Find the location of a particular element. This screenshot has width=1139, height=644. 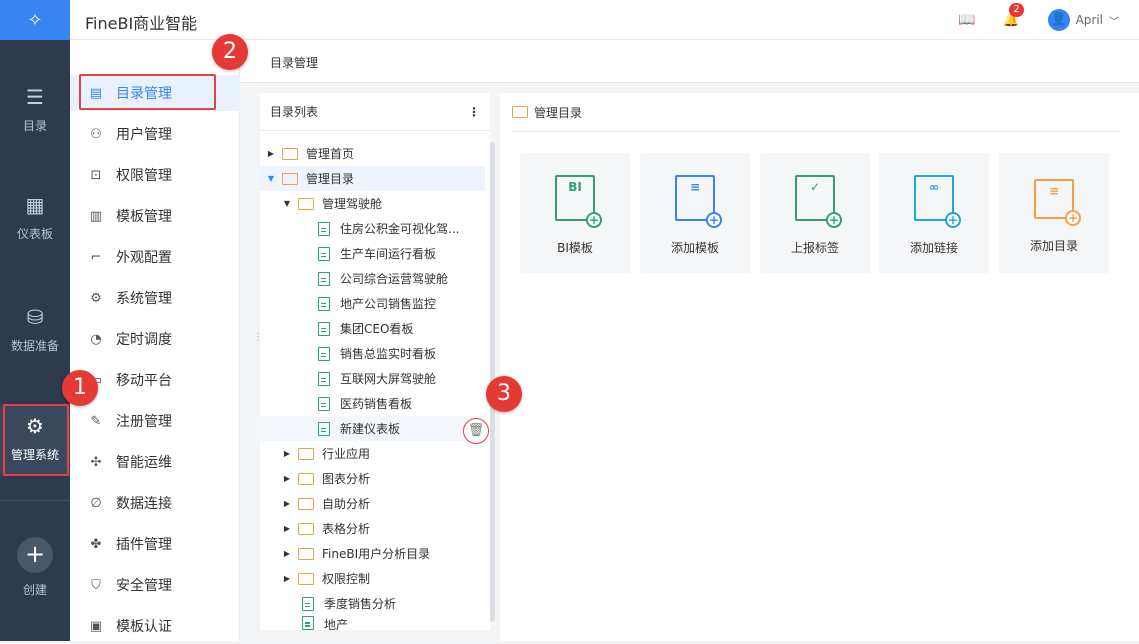

tree-item-label: 新建仪表板 is located at coordinates (370, 429).